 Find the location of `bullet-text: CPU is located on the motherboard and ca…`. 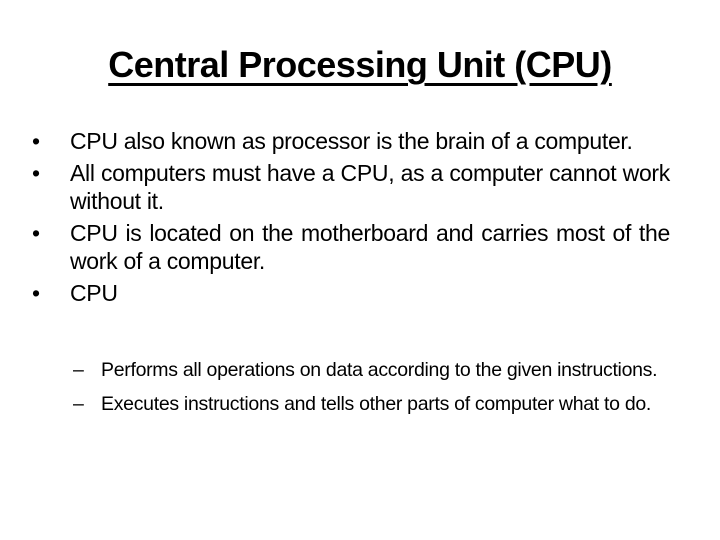

bullet-text: CPU is located on the motherboard and ca… is located at coordinates (370, 247).